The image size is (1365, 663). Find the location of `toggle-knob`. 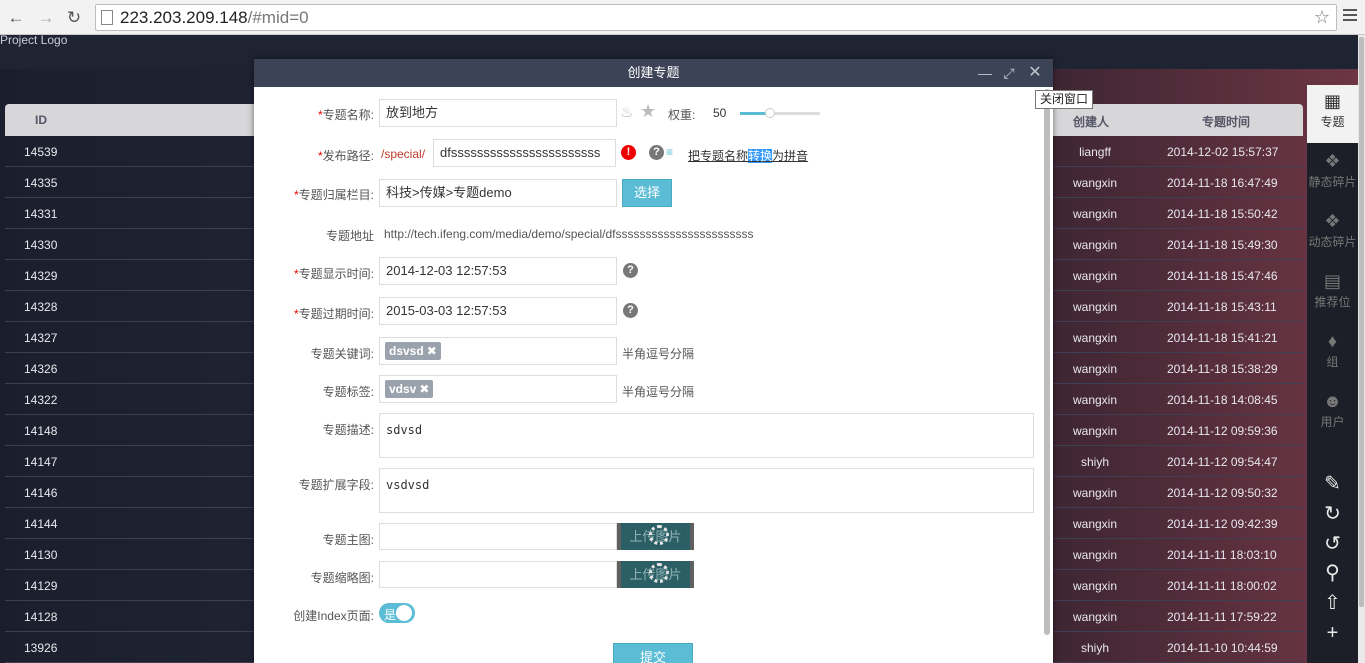

toggle-knob is located at coordinates (404, 613).